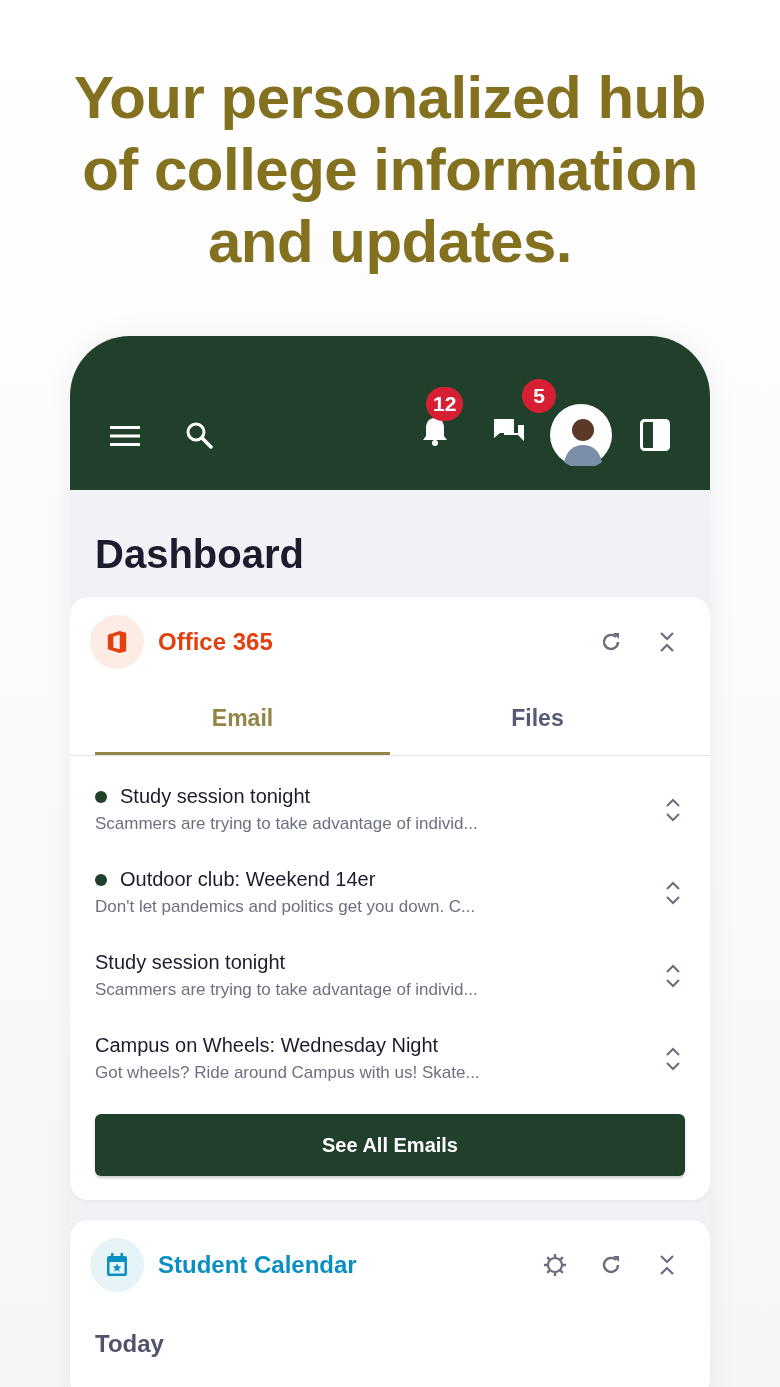 The image size is (780, 1387). What do you see at coordinates (242, 727) in the screenshot?
I see `tab: Email` at bounding box center [242, 727].